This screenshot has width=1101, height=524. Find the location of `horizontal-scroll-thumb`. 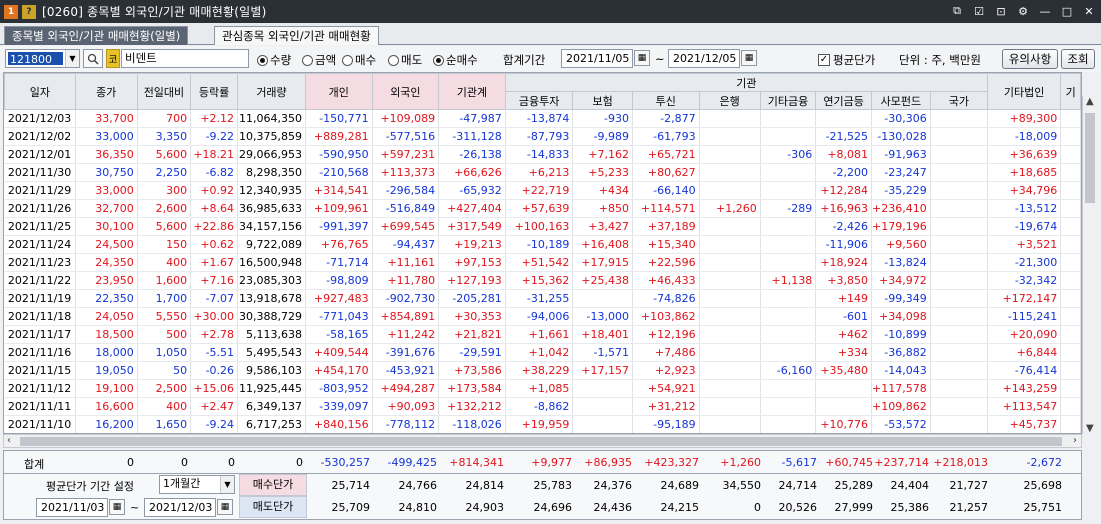

horizontal-scroll-thumb is located at coordinates (541, 441).